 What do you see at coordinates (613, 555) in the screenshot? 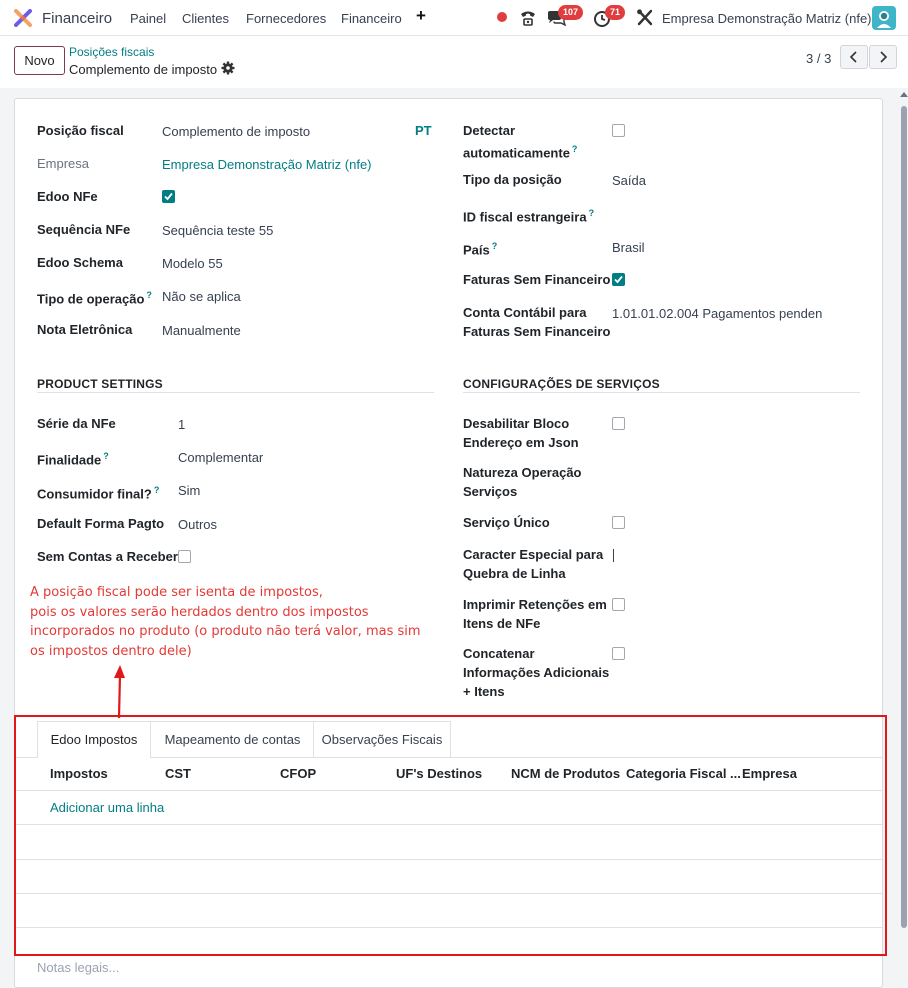
I see `special-char-field` at bounding box center [613, 555].